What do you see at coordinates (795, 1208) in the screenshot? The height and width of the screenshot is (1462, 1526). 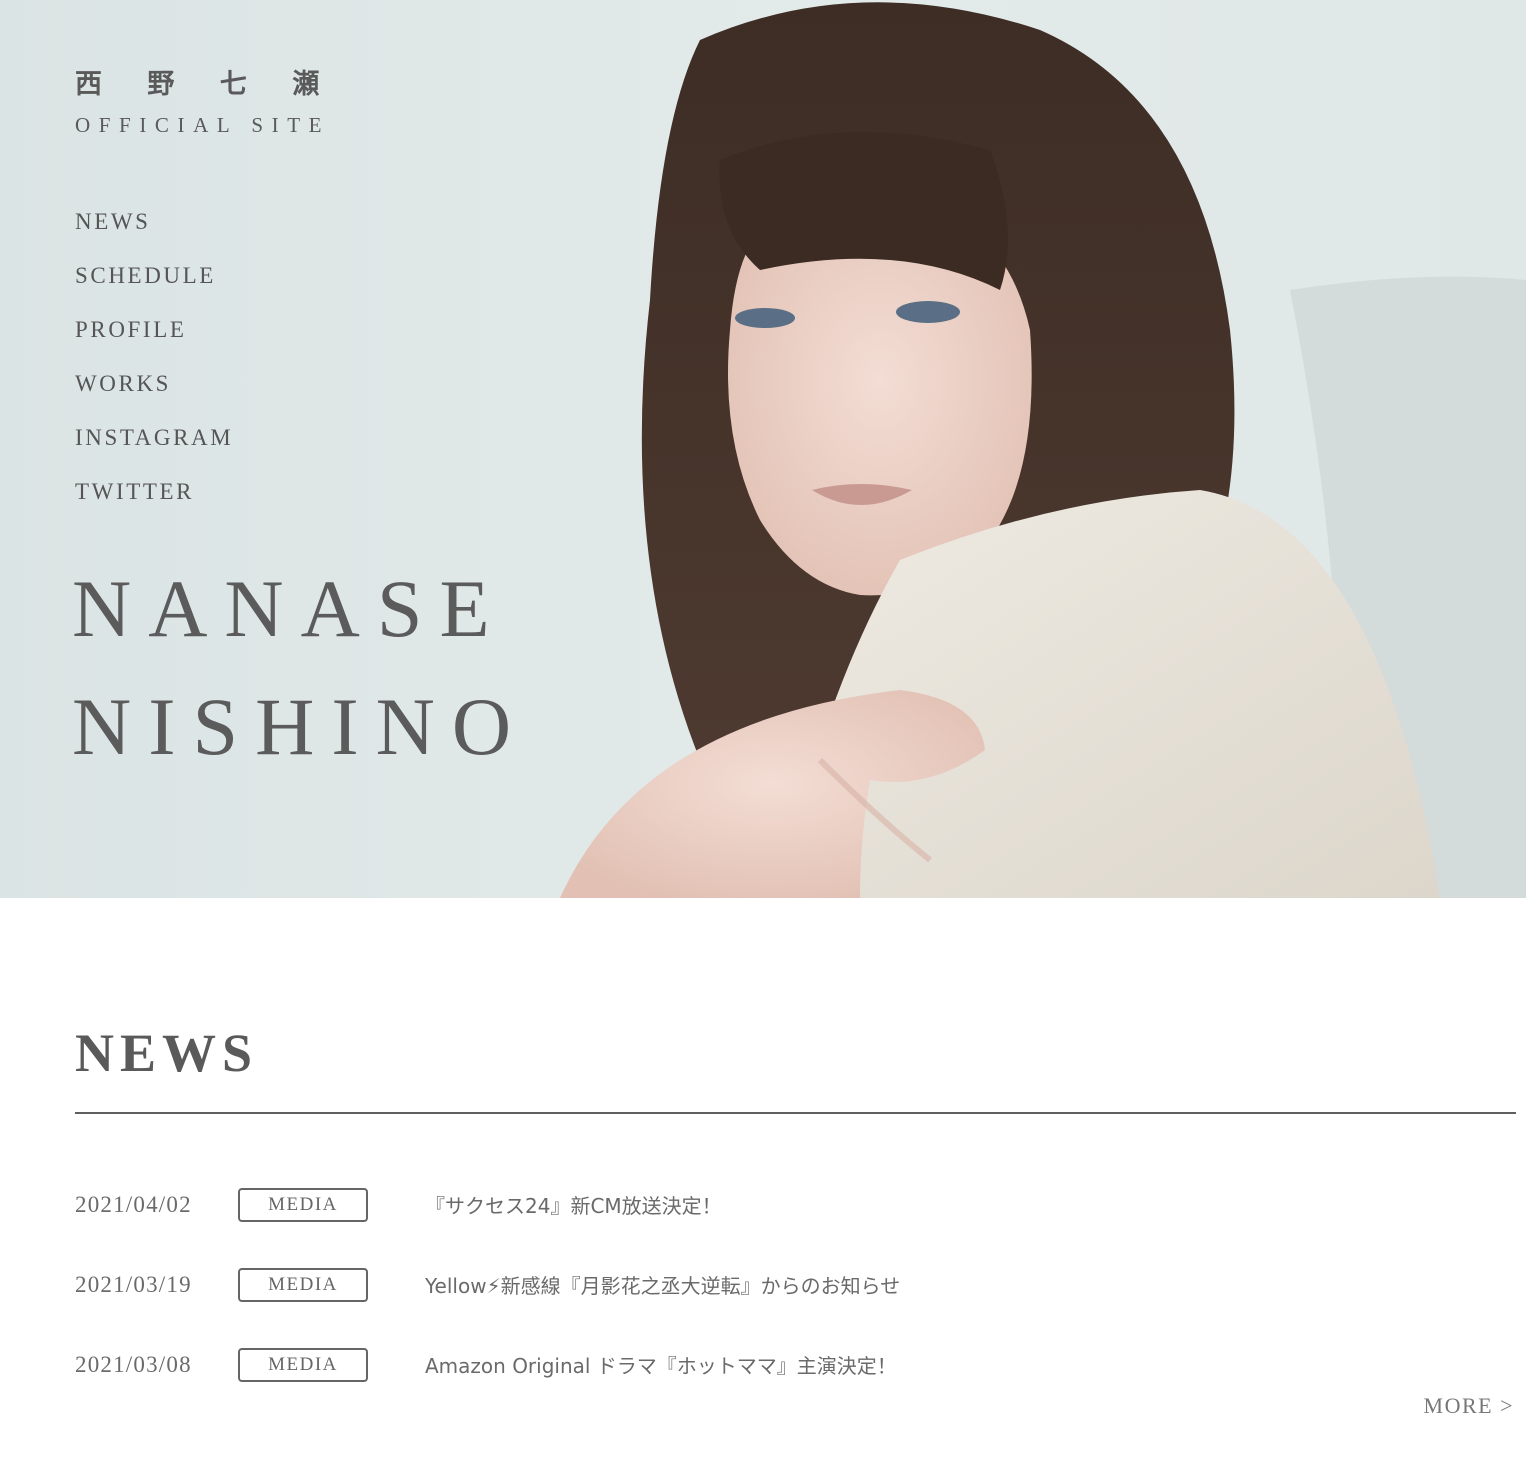 I see `news-item: 2021/04/02 MEDIA 『サクセス24』新CM放送決定！` at bounding box center [795, 1208].